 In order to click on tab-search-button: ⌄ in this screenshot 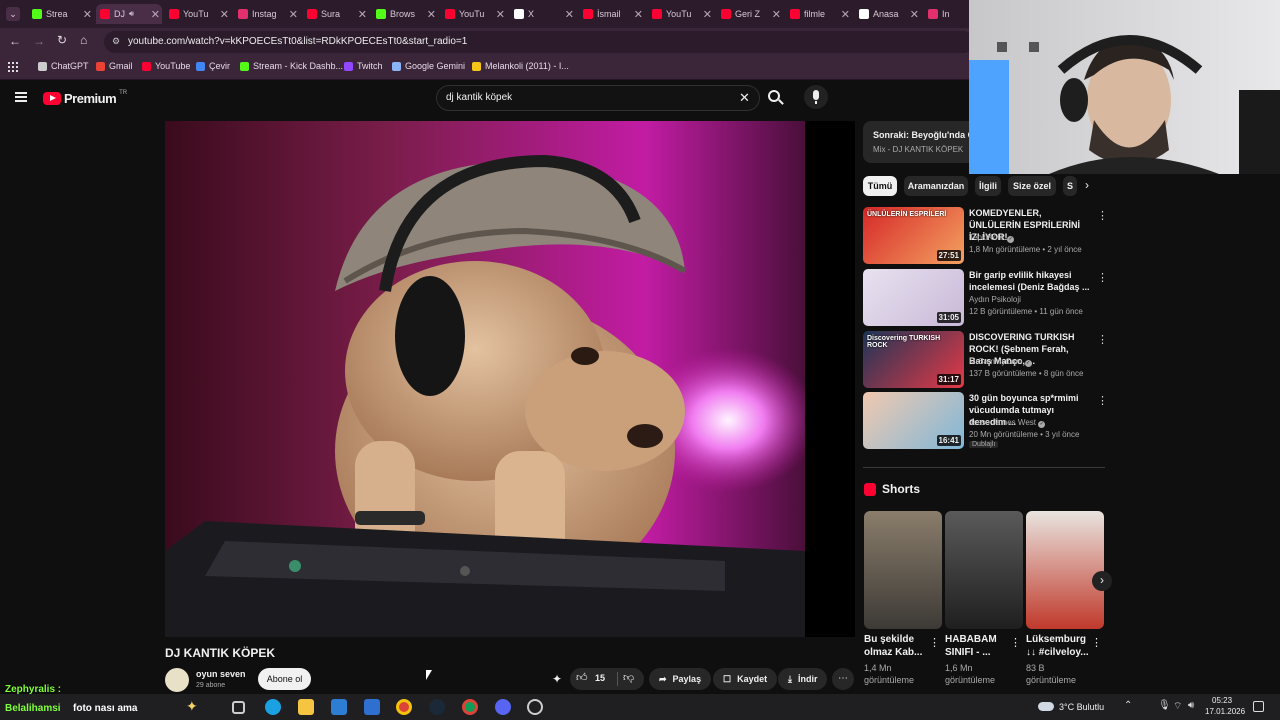, I will do `click(13, 14)`.